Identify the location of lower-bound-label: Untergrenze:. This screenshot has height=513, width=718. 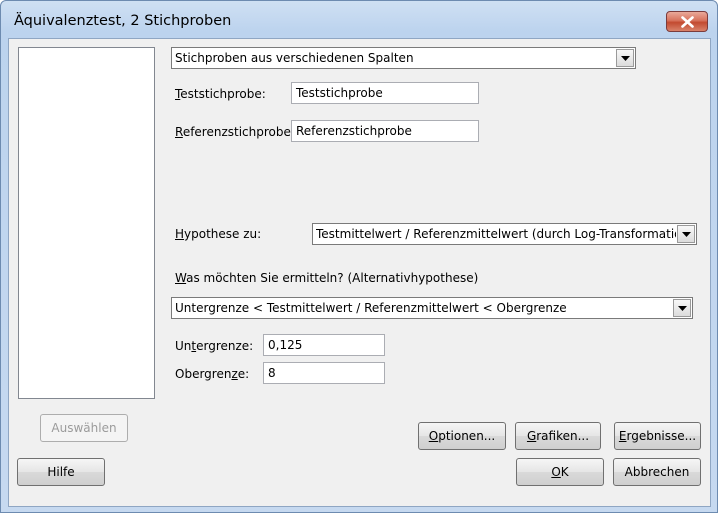
(214, 346).